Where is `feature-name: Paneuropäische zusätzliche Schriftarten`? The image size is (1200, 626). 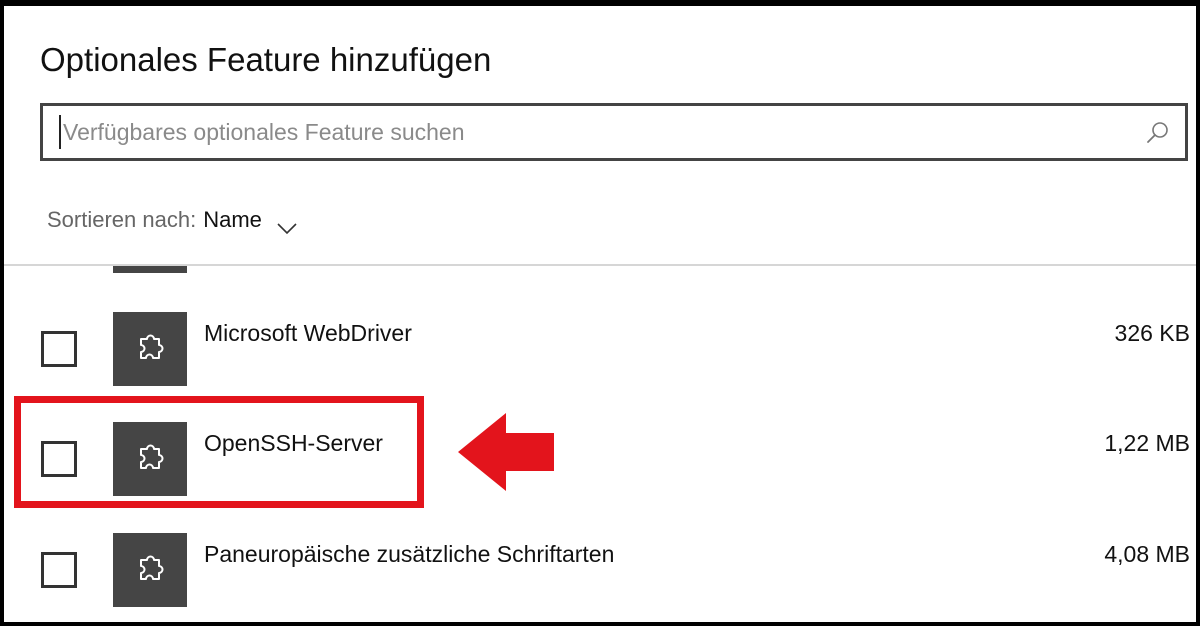
feature-name: Paneuropäische zusätzliche Schriftarten is located at coordinates (409, 554).